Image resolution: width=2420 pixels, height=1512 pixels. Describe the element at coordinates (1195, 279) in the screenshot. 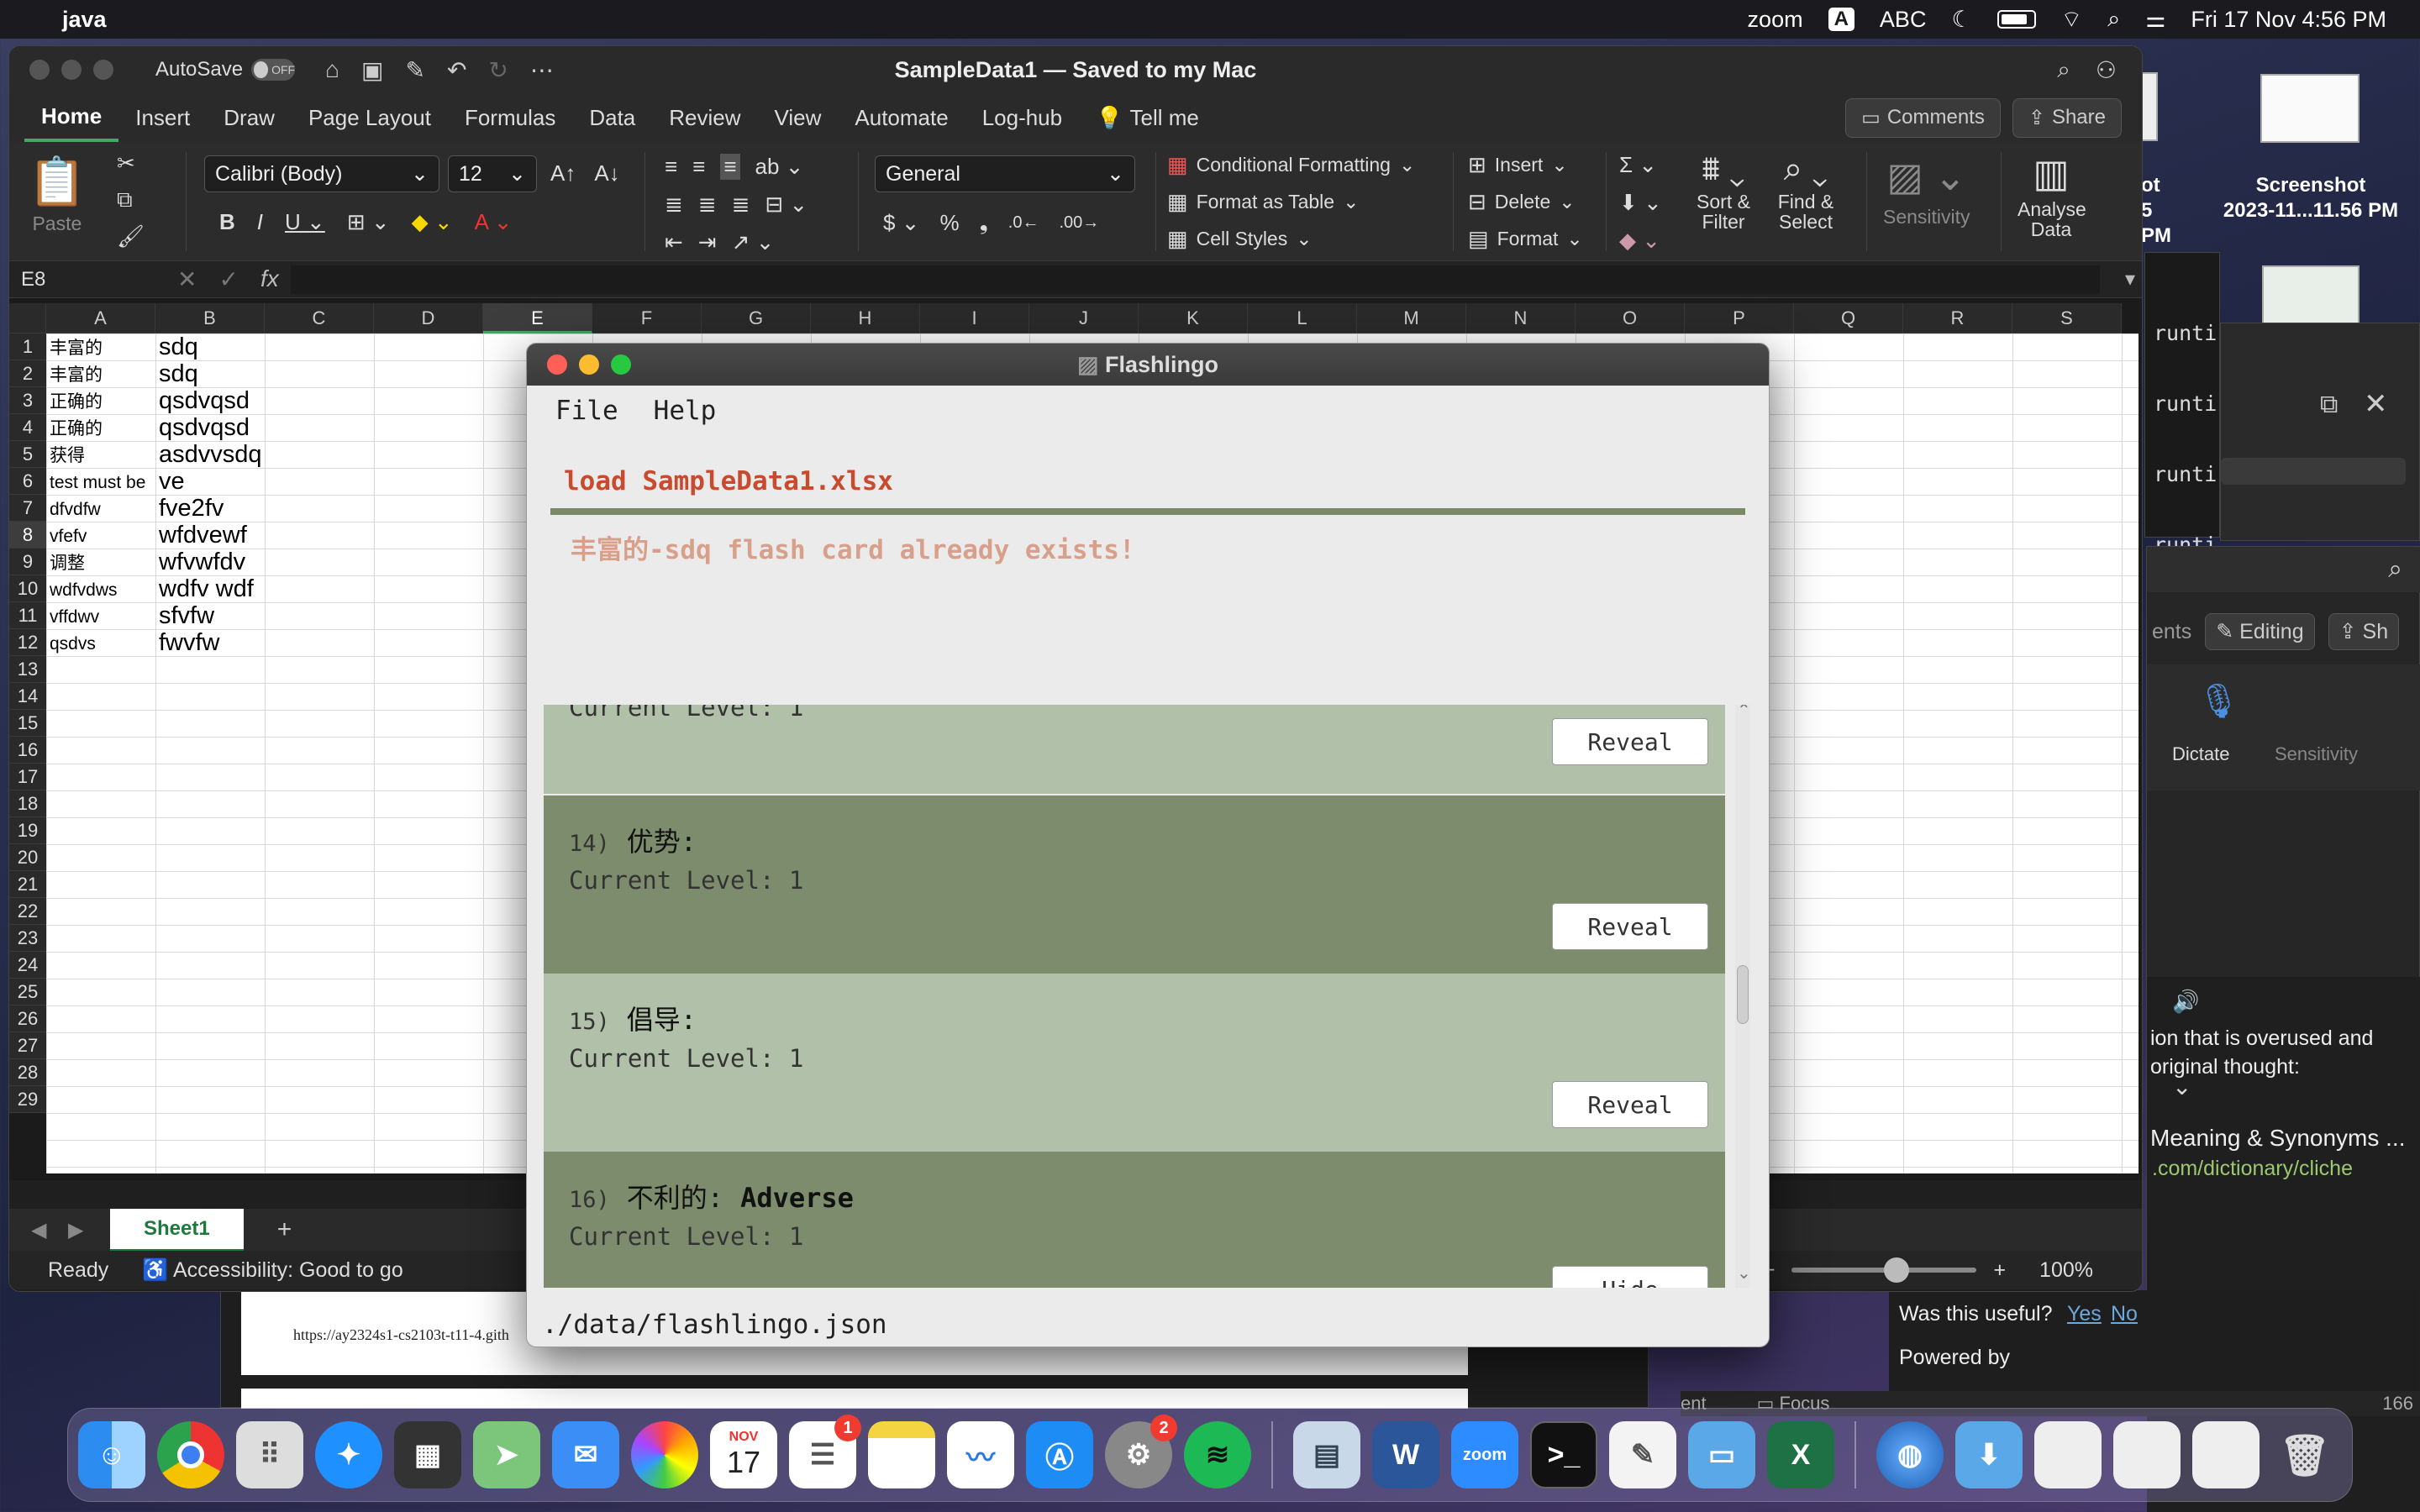

I see `formula-input` at that location.